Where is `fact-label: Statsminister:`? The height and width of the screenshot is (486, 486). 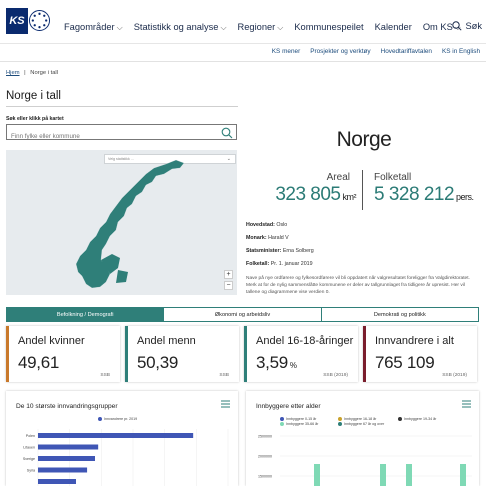 fact-label: Statsminister: is located at coordinates (264, 251).